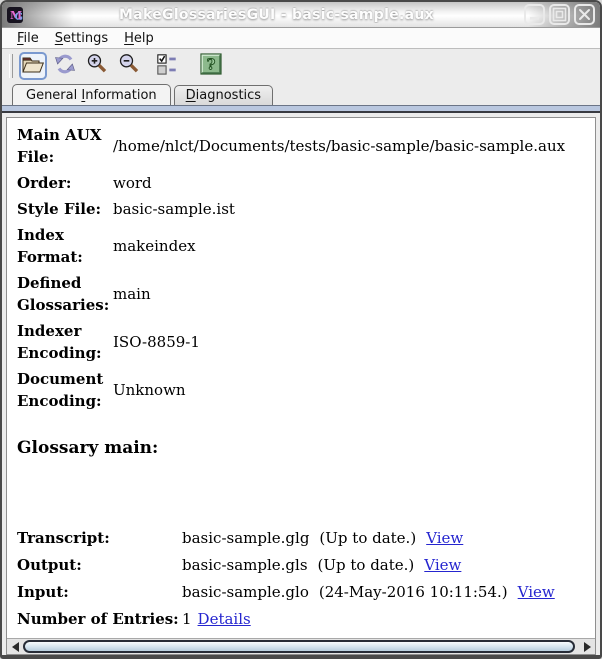 The image size is (602, 659). I want to click on field-row: Index Format: makeindex, so click(303, 246).